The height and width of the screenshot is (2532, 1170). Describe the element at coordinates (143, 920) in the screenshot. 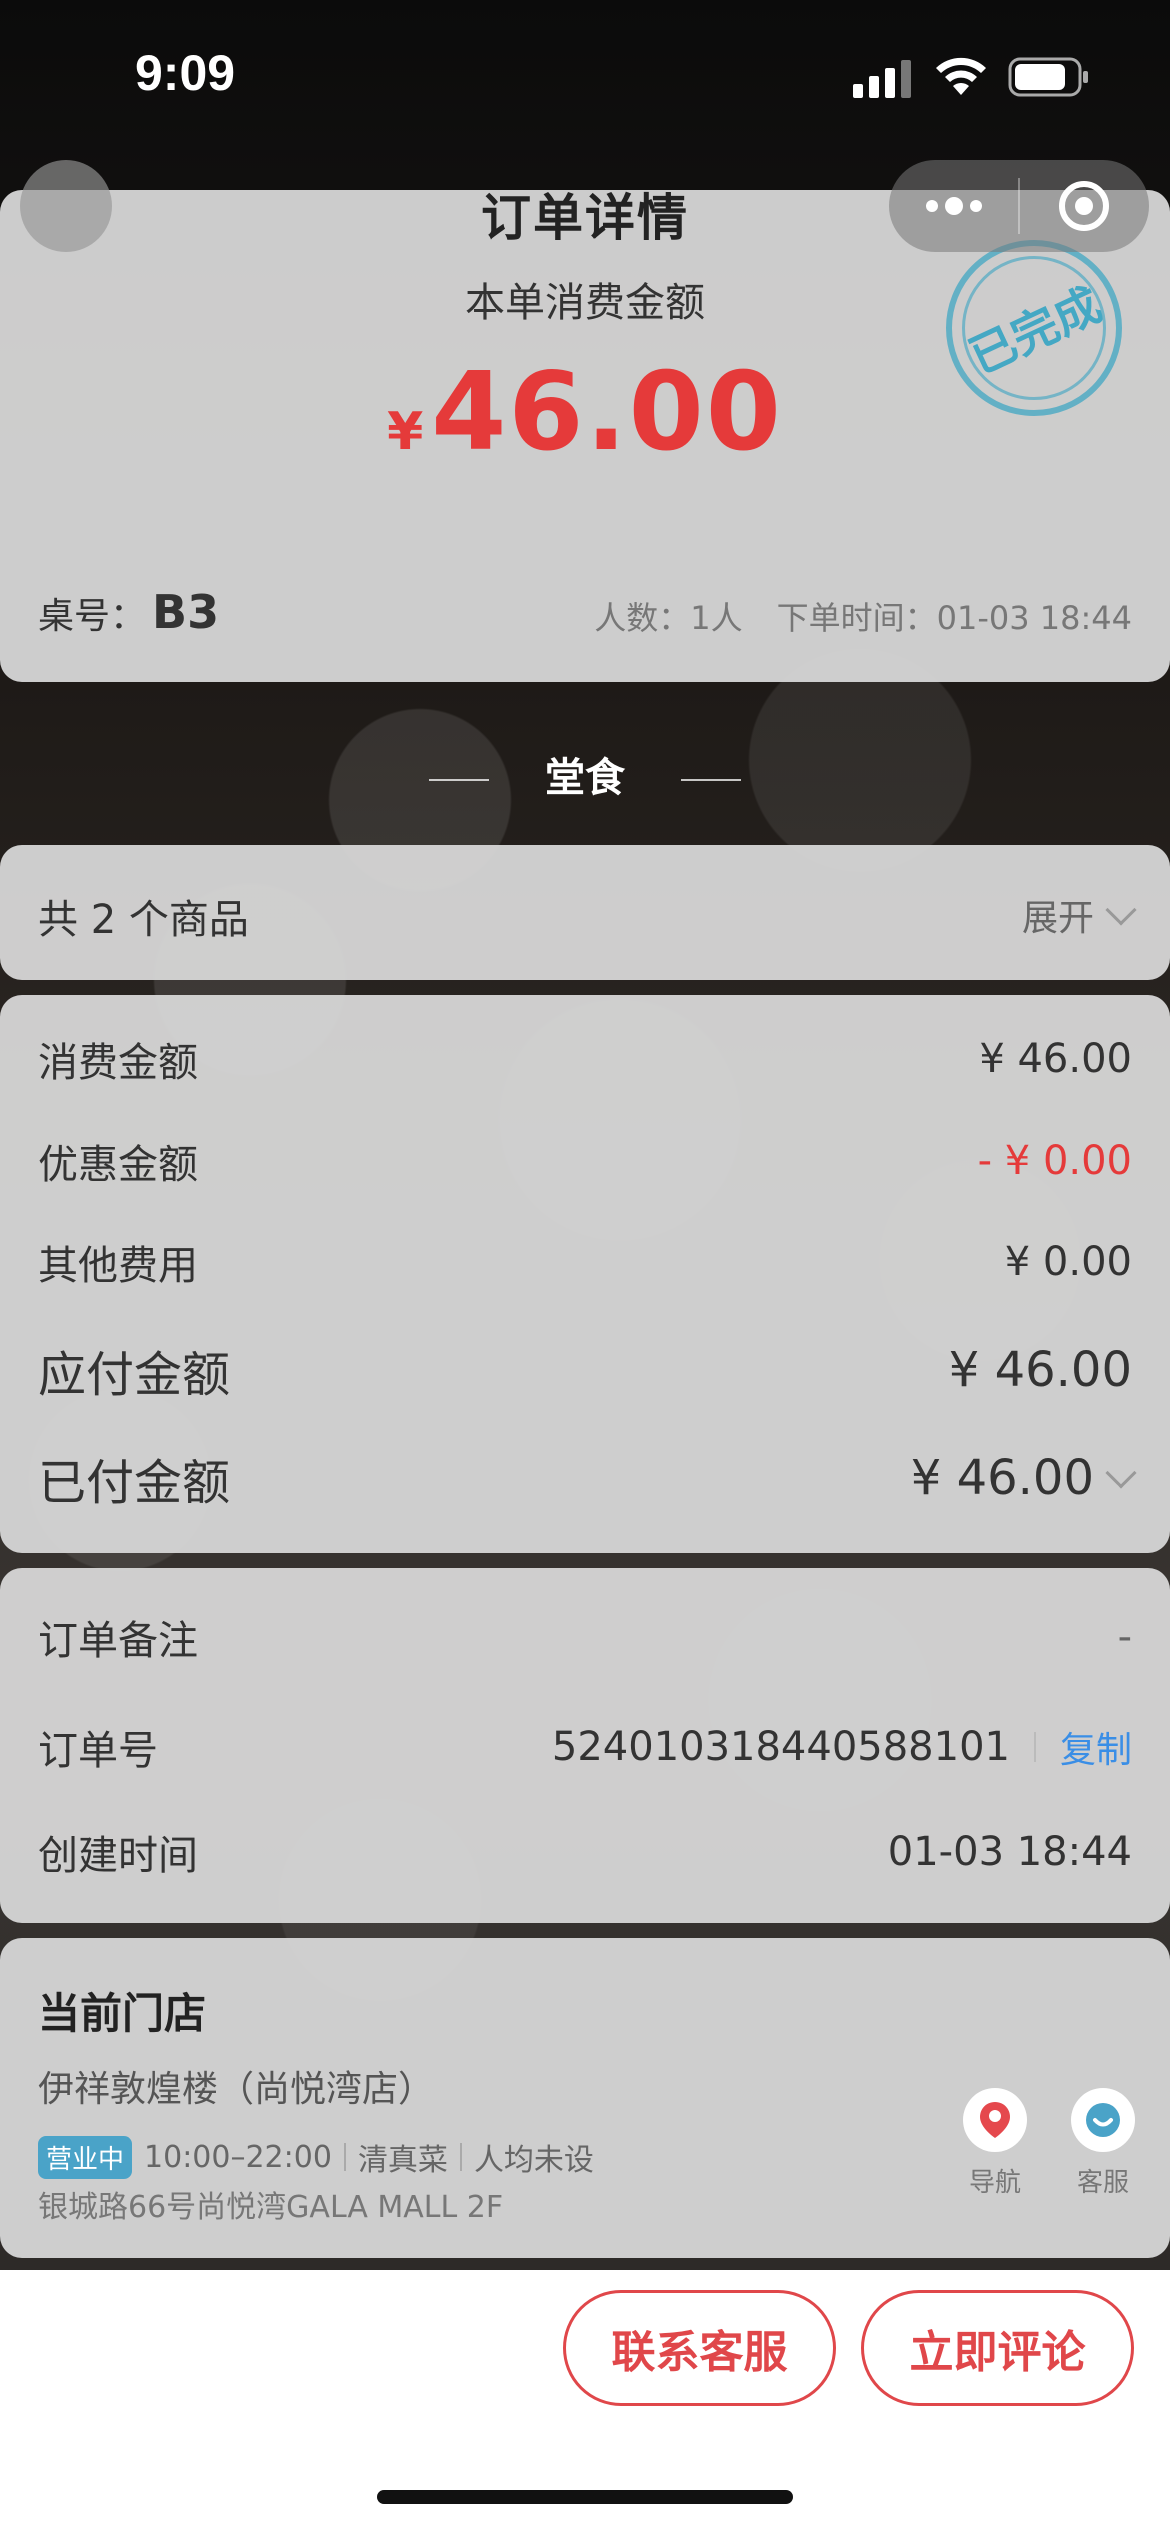

I see `goods-count: 共 2 个商品` at that location.